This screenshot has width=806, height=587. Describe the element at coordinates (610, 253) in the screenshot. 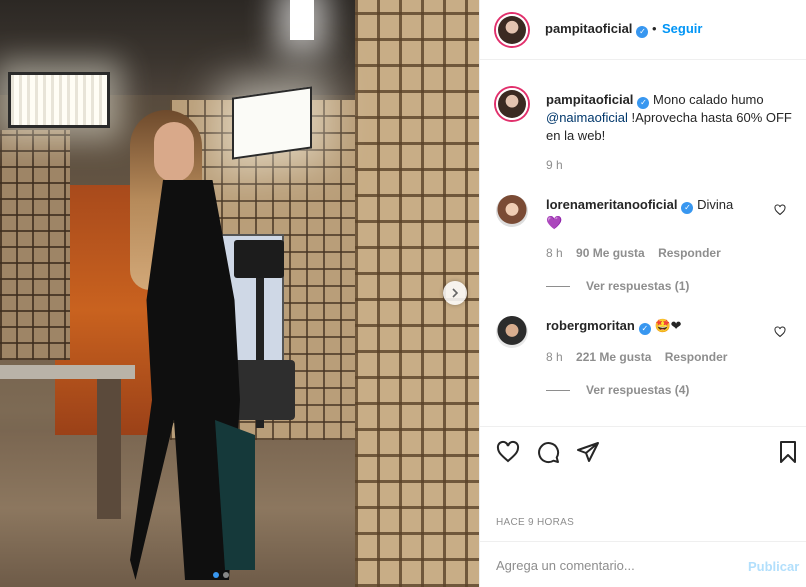

I see `comment-likes: 90 Me gusta` at that location.